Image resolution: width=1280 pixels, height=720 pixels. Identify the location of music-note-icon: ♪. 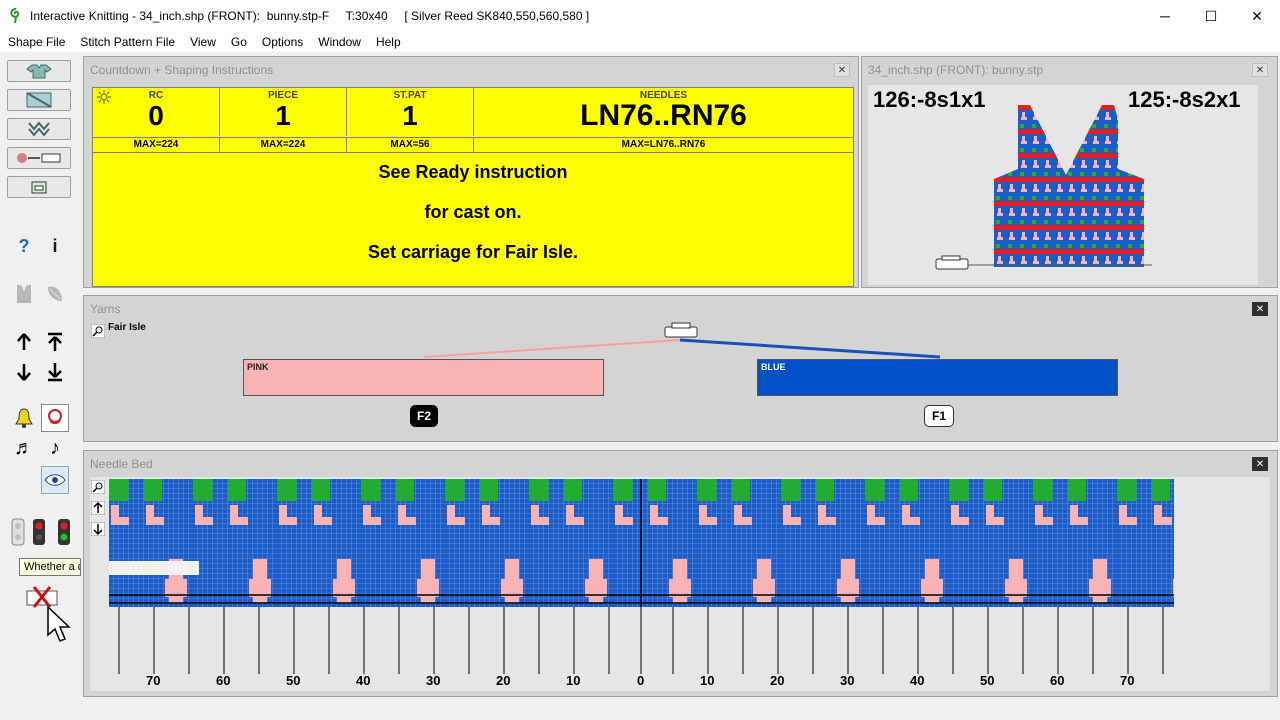
(55, 447).